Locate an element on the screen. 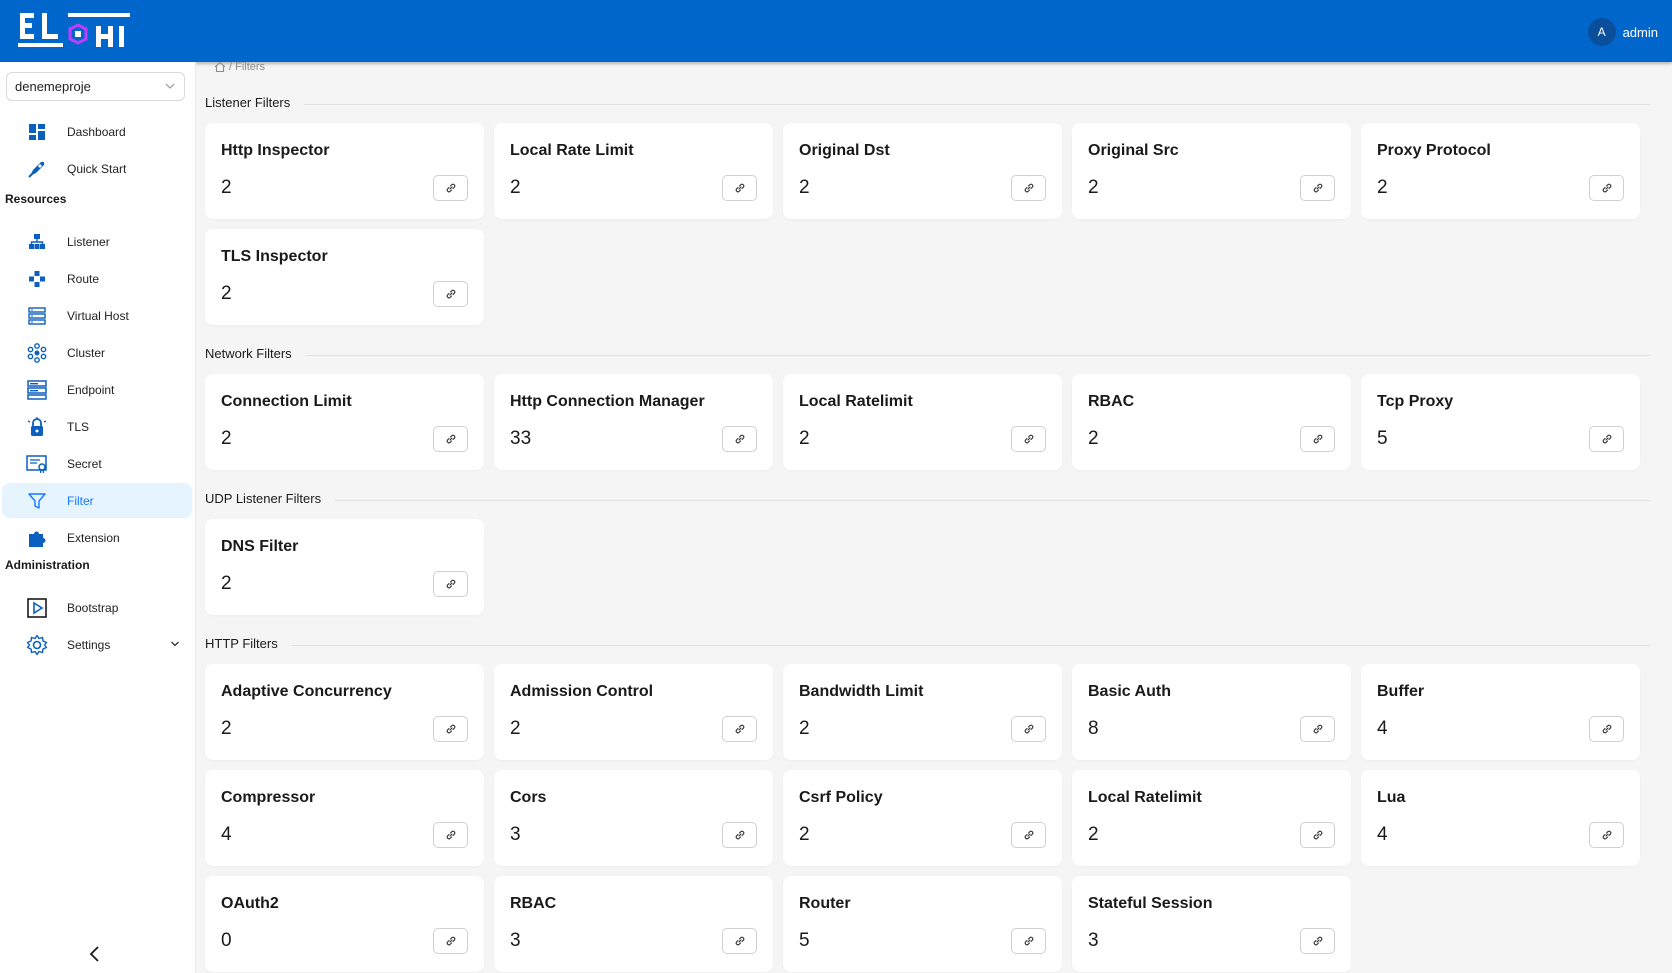 Image resolution: width=1672 pixels, height=973 pixels. filter-card-title: Basic Auth is located at coordinates (1129, 691).